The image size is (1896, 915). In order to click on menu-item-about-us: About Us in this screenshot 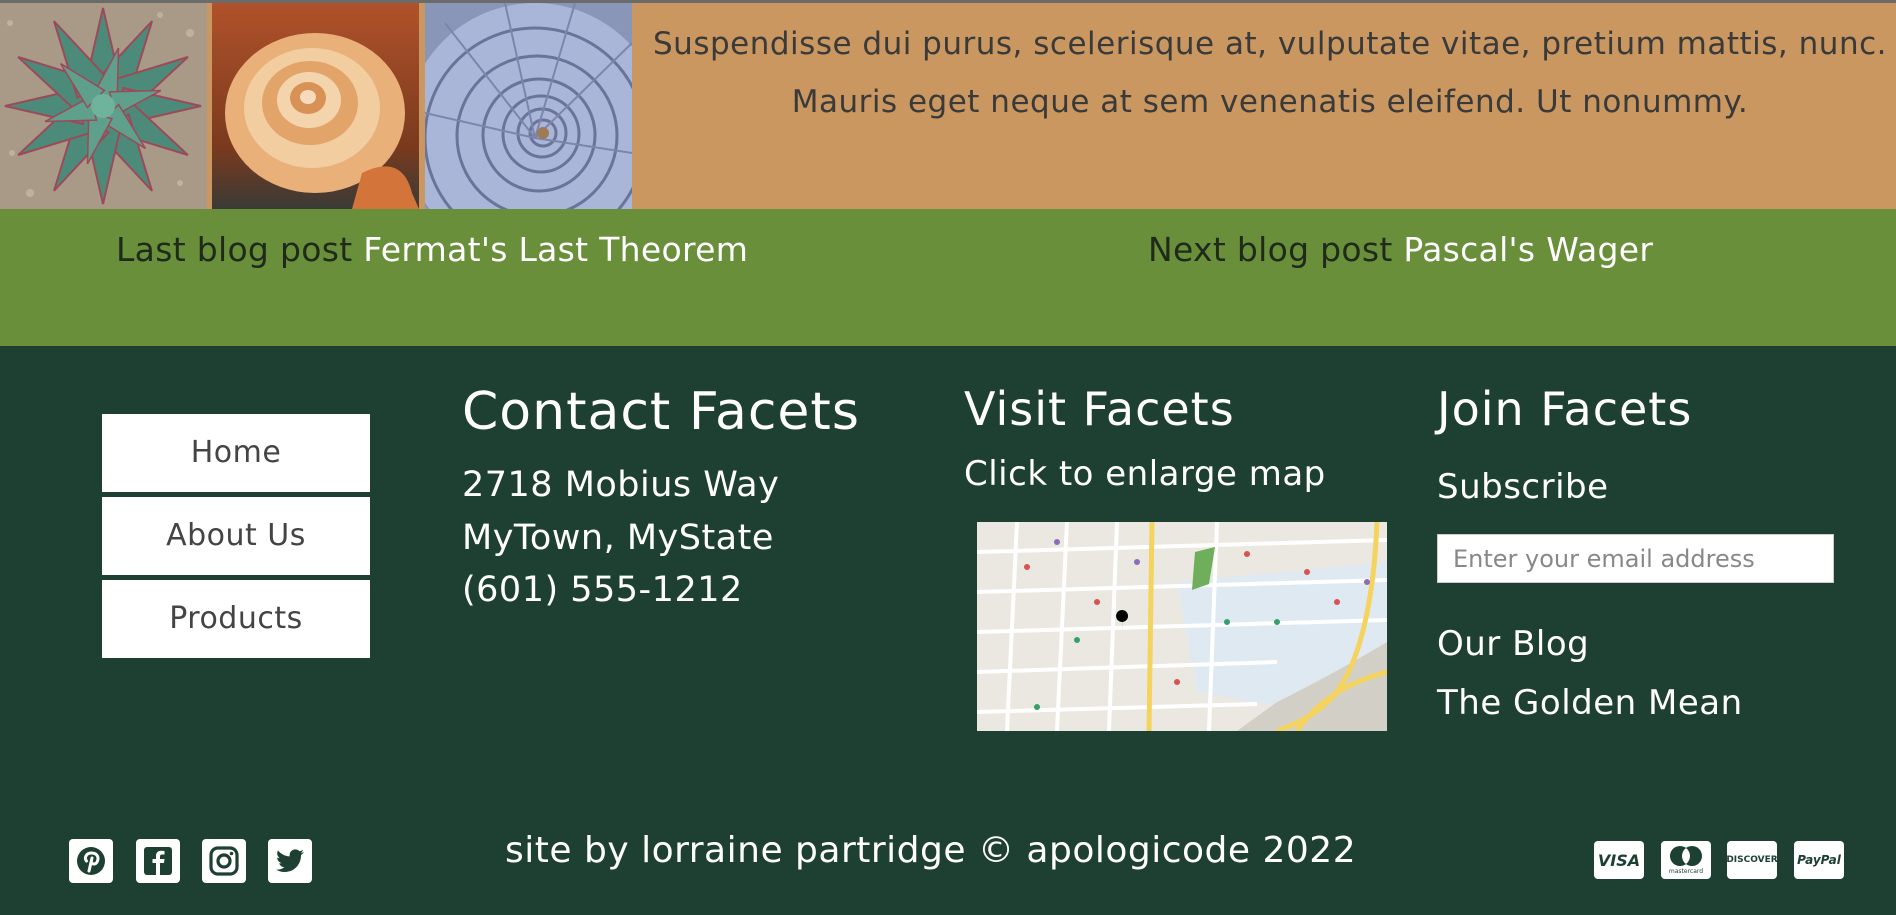, I will do `click(236, 536)`.